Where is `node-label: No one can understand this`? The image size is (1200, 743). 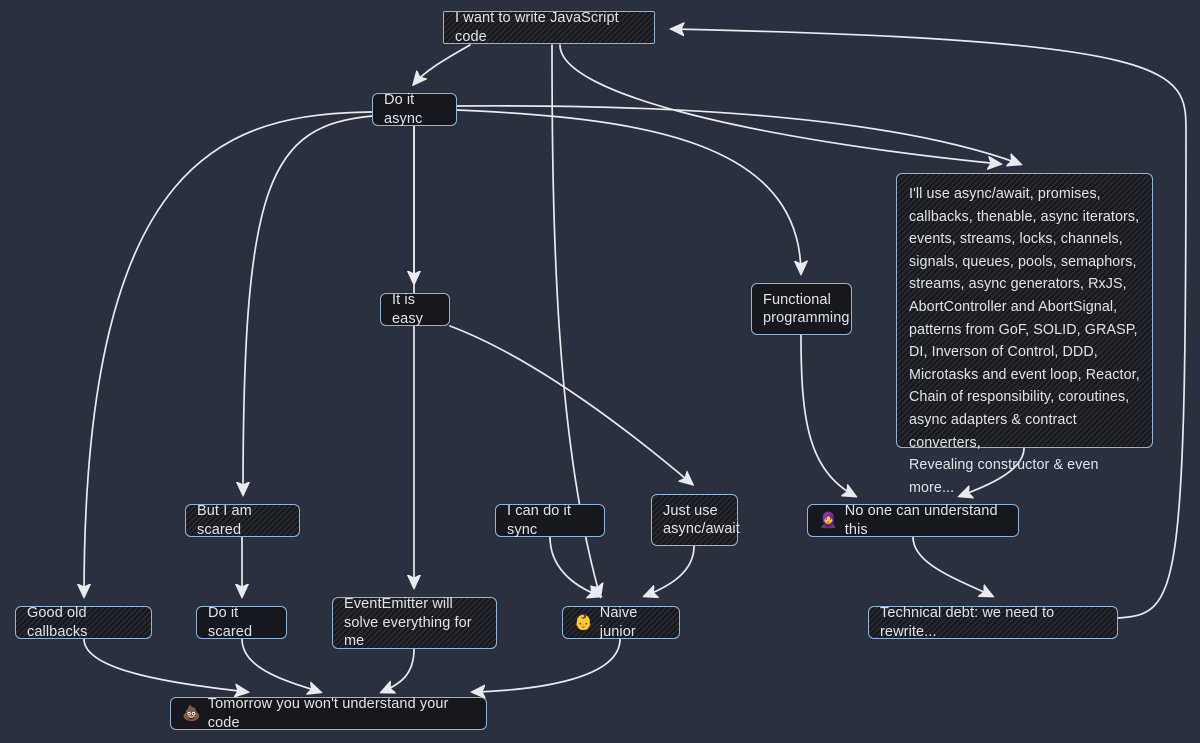
node-label: No one can understand this is located at coordinates (921, 520).